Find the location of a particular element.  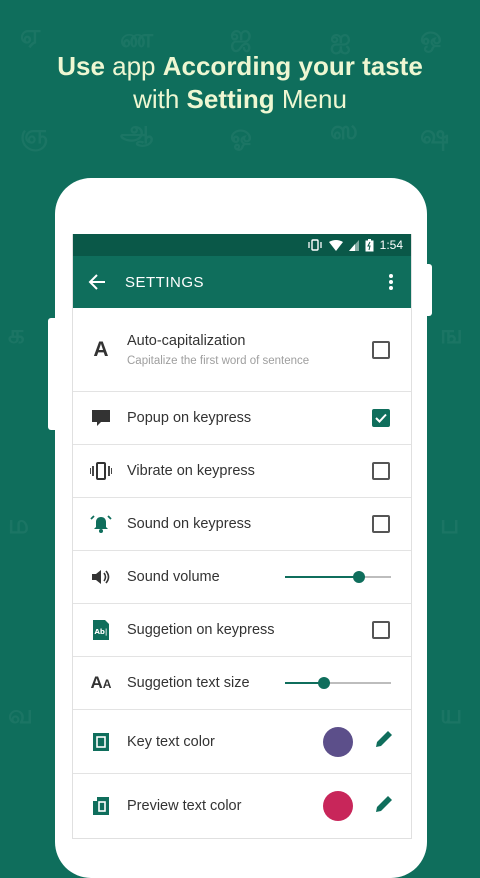

text-size-icon: AA is located at coordinates (101, 683).